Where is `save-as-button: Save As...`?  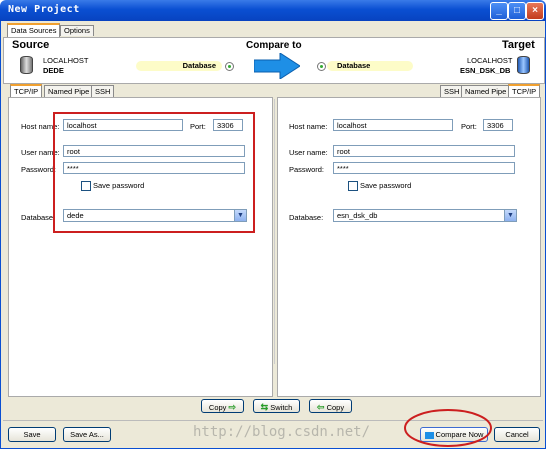
save-as-button: Save As... is located at coordinates (87, 434).